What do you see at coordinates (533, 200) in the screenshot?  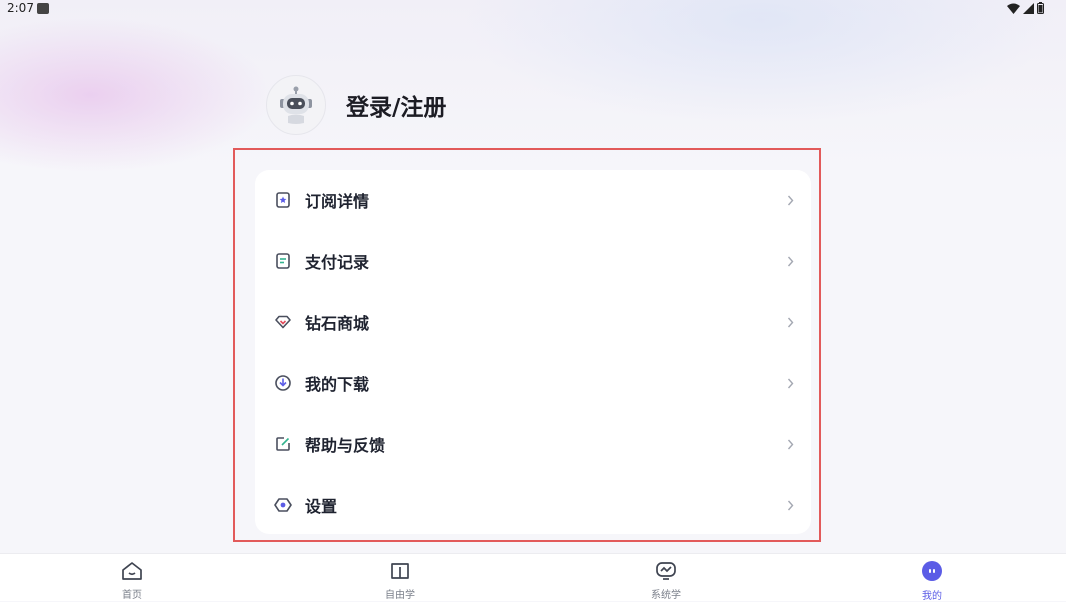 I see `menu-item-subscription: 订阅详情` at bounding box center [533, 200].